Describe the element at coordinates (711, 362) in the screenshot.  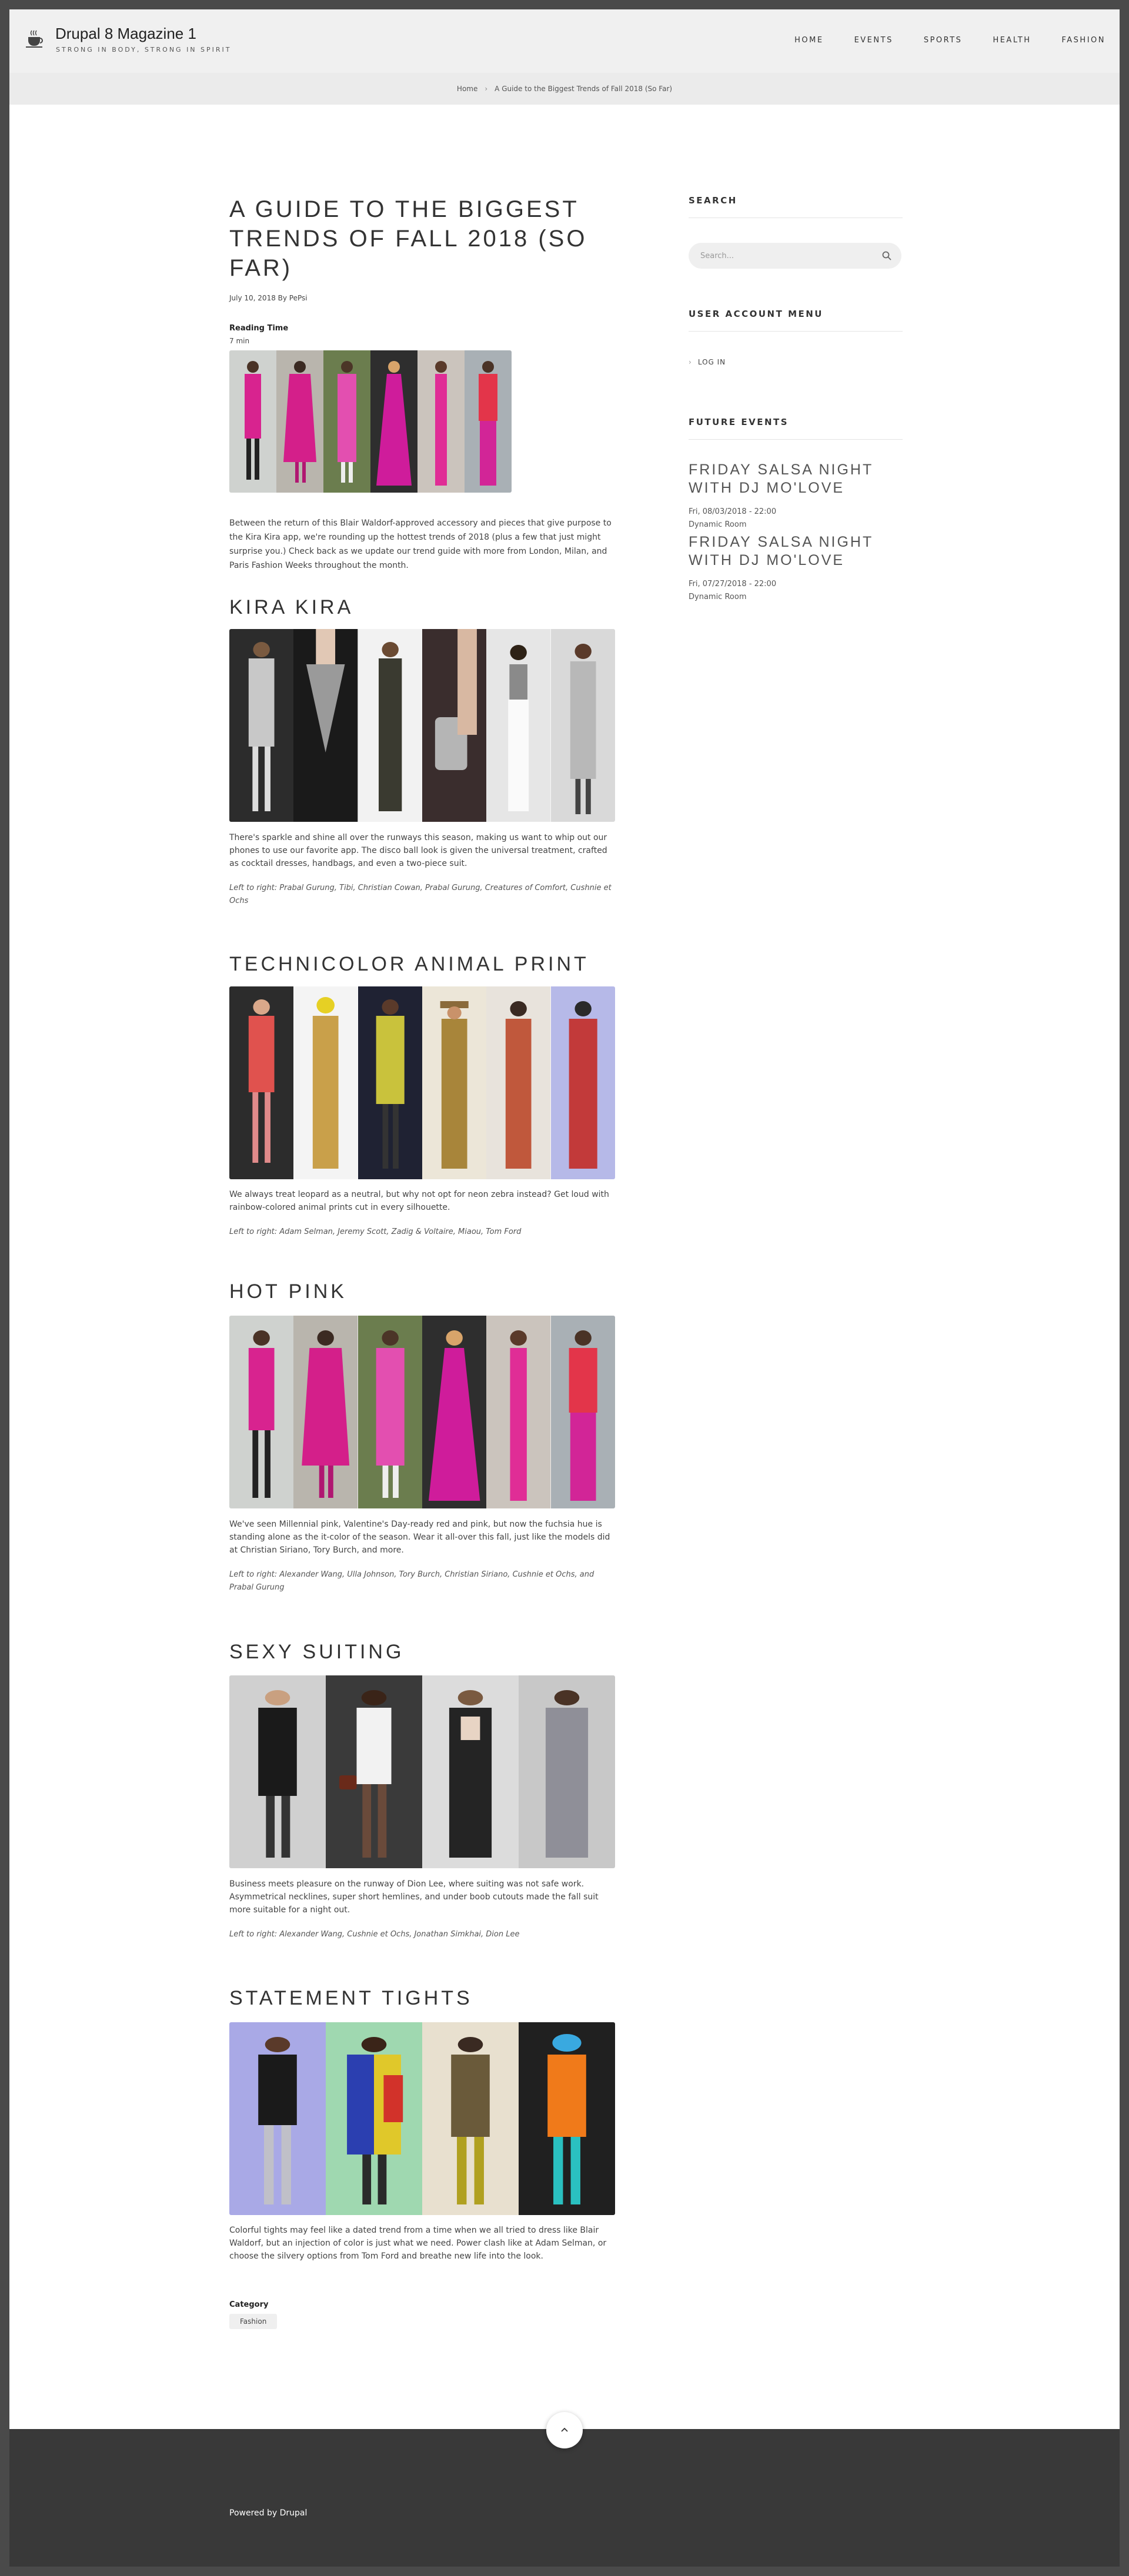
I see `login-label: LOG IN` at that location.